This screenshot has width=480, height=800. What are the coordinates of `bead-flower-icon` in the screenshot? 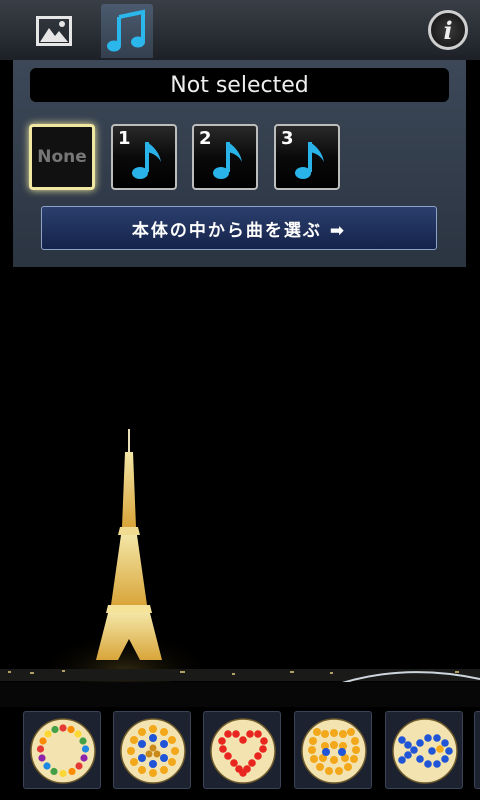 It's located at (153, 751).